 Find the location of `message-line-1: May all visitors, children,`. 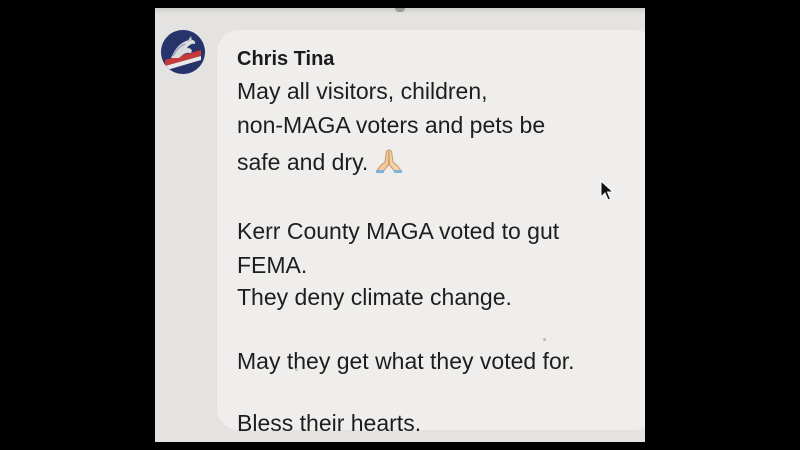

message-line-1: May all visitors, children, is located at coordinates (362, 91).